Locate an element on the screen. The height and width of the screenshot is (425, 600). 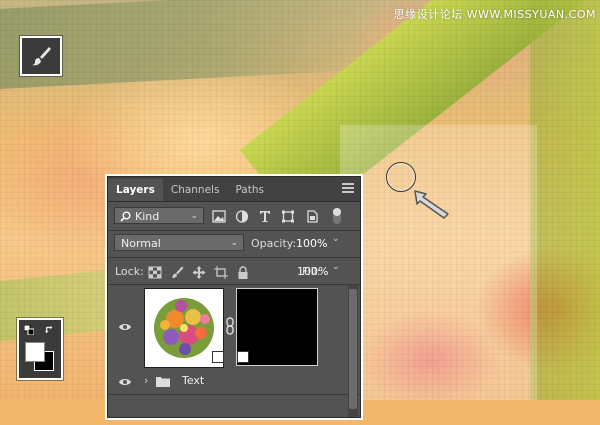
blend-mode-select: Normal ⌄ is located at coordinates (179, 242).